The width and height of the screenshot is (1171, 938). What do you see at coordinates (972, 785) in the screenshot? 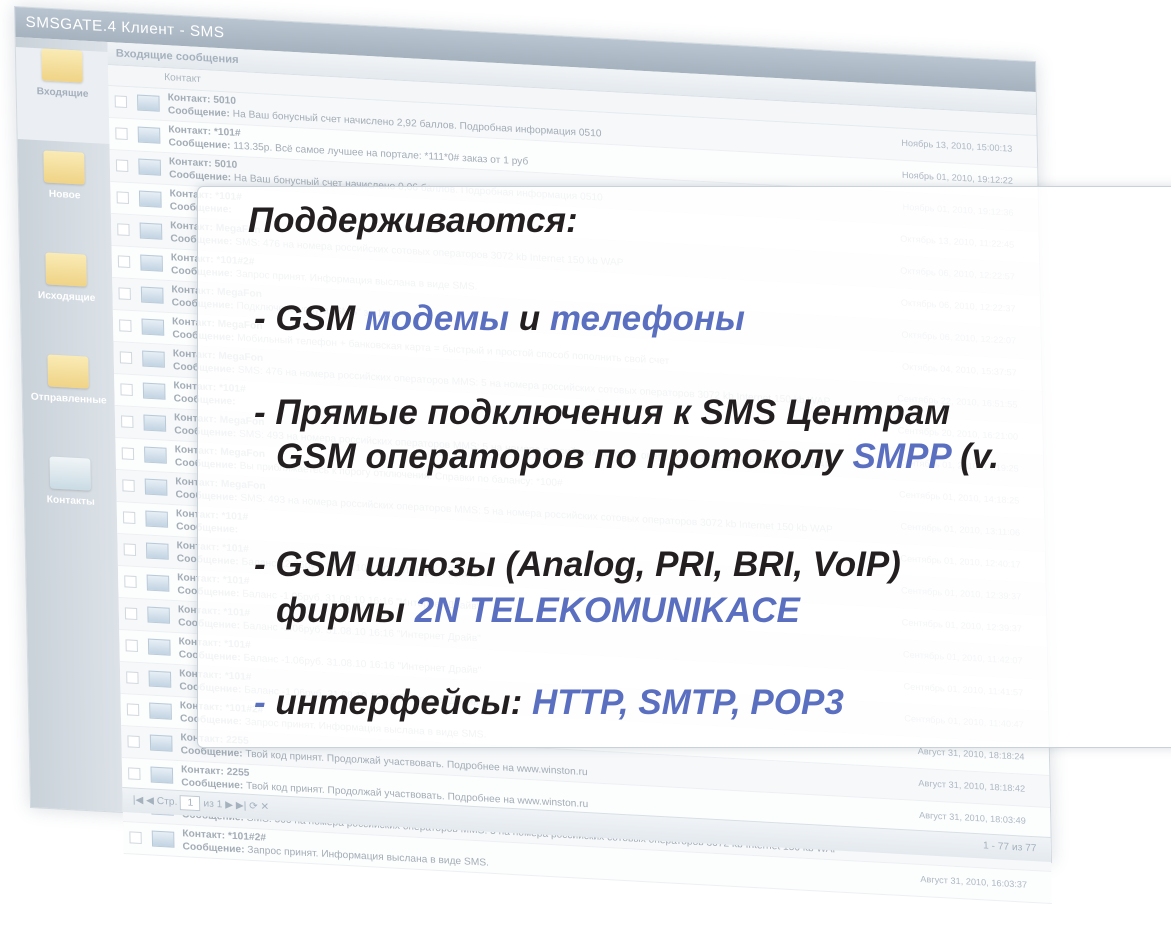
I see `message-date: Август 31, 2010, 18:18:42` at bounding box center [972, 785].